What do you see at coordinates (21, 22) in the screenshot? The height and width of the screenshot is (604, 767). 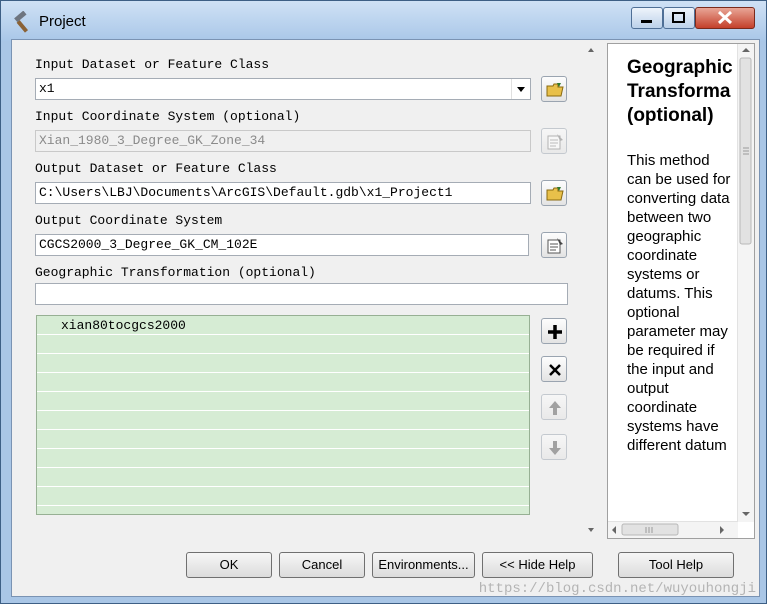 I see `hammer-icon` at bounding box center [21, 22].